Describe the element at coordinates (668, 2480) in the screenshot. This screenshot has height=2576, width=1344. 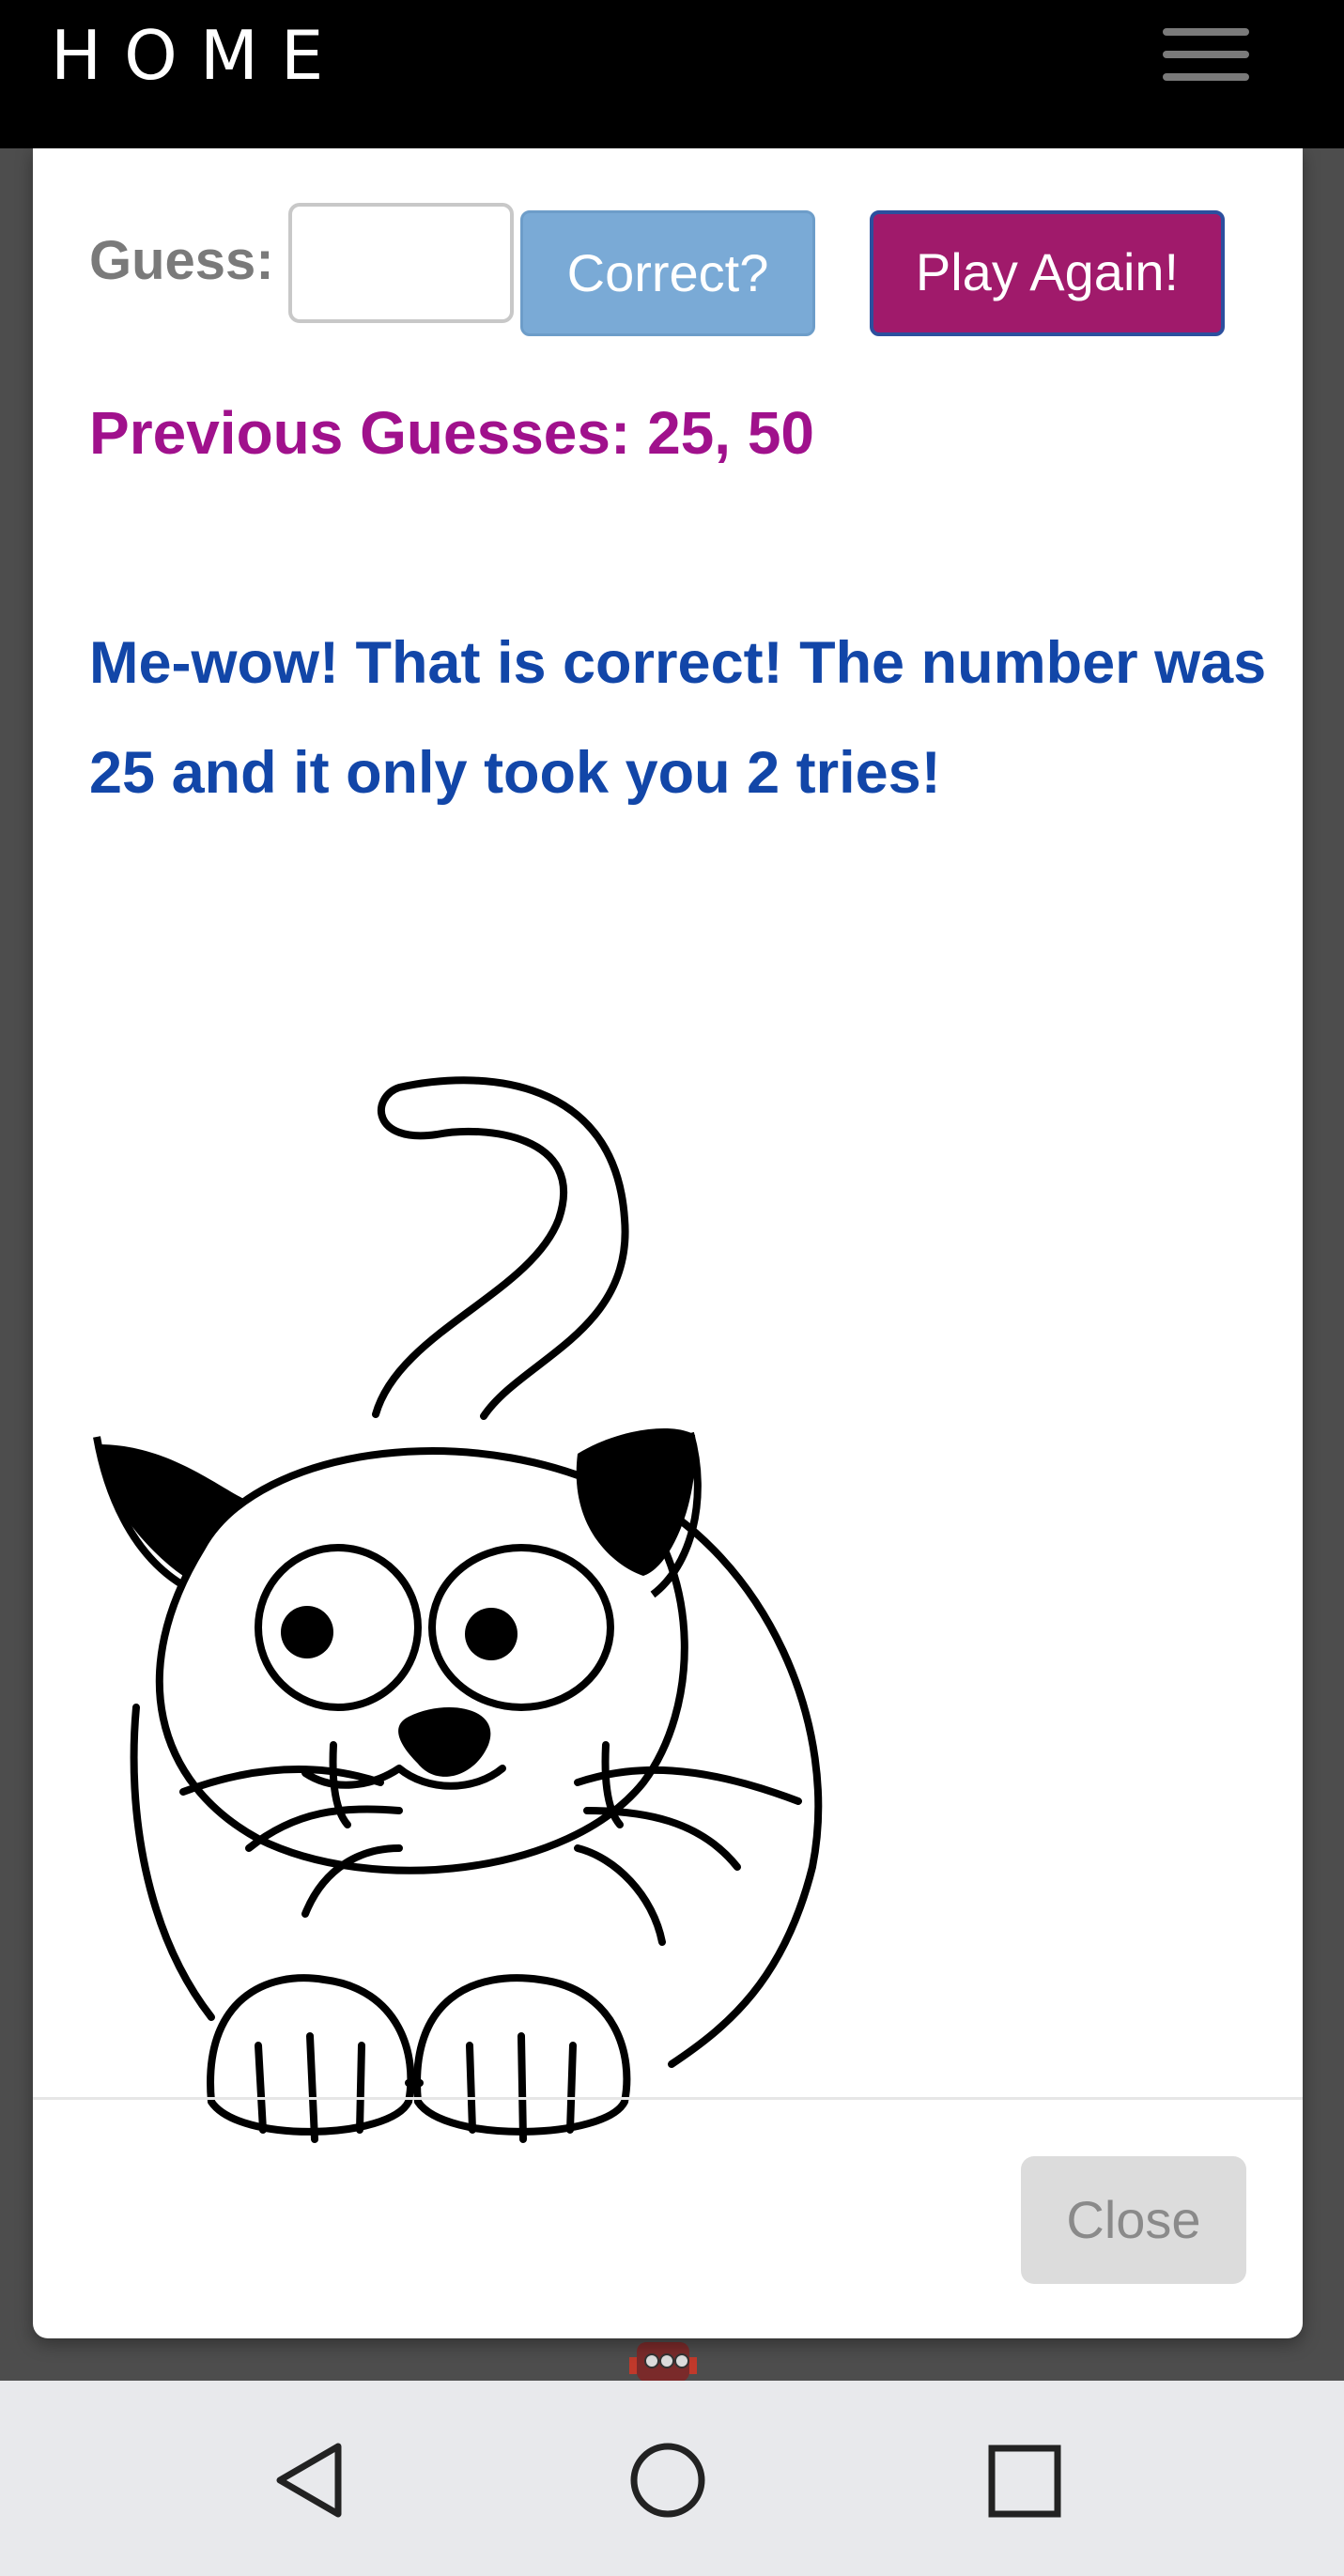
I see `home-circle-icon` at that location.